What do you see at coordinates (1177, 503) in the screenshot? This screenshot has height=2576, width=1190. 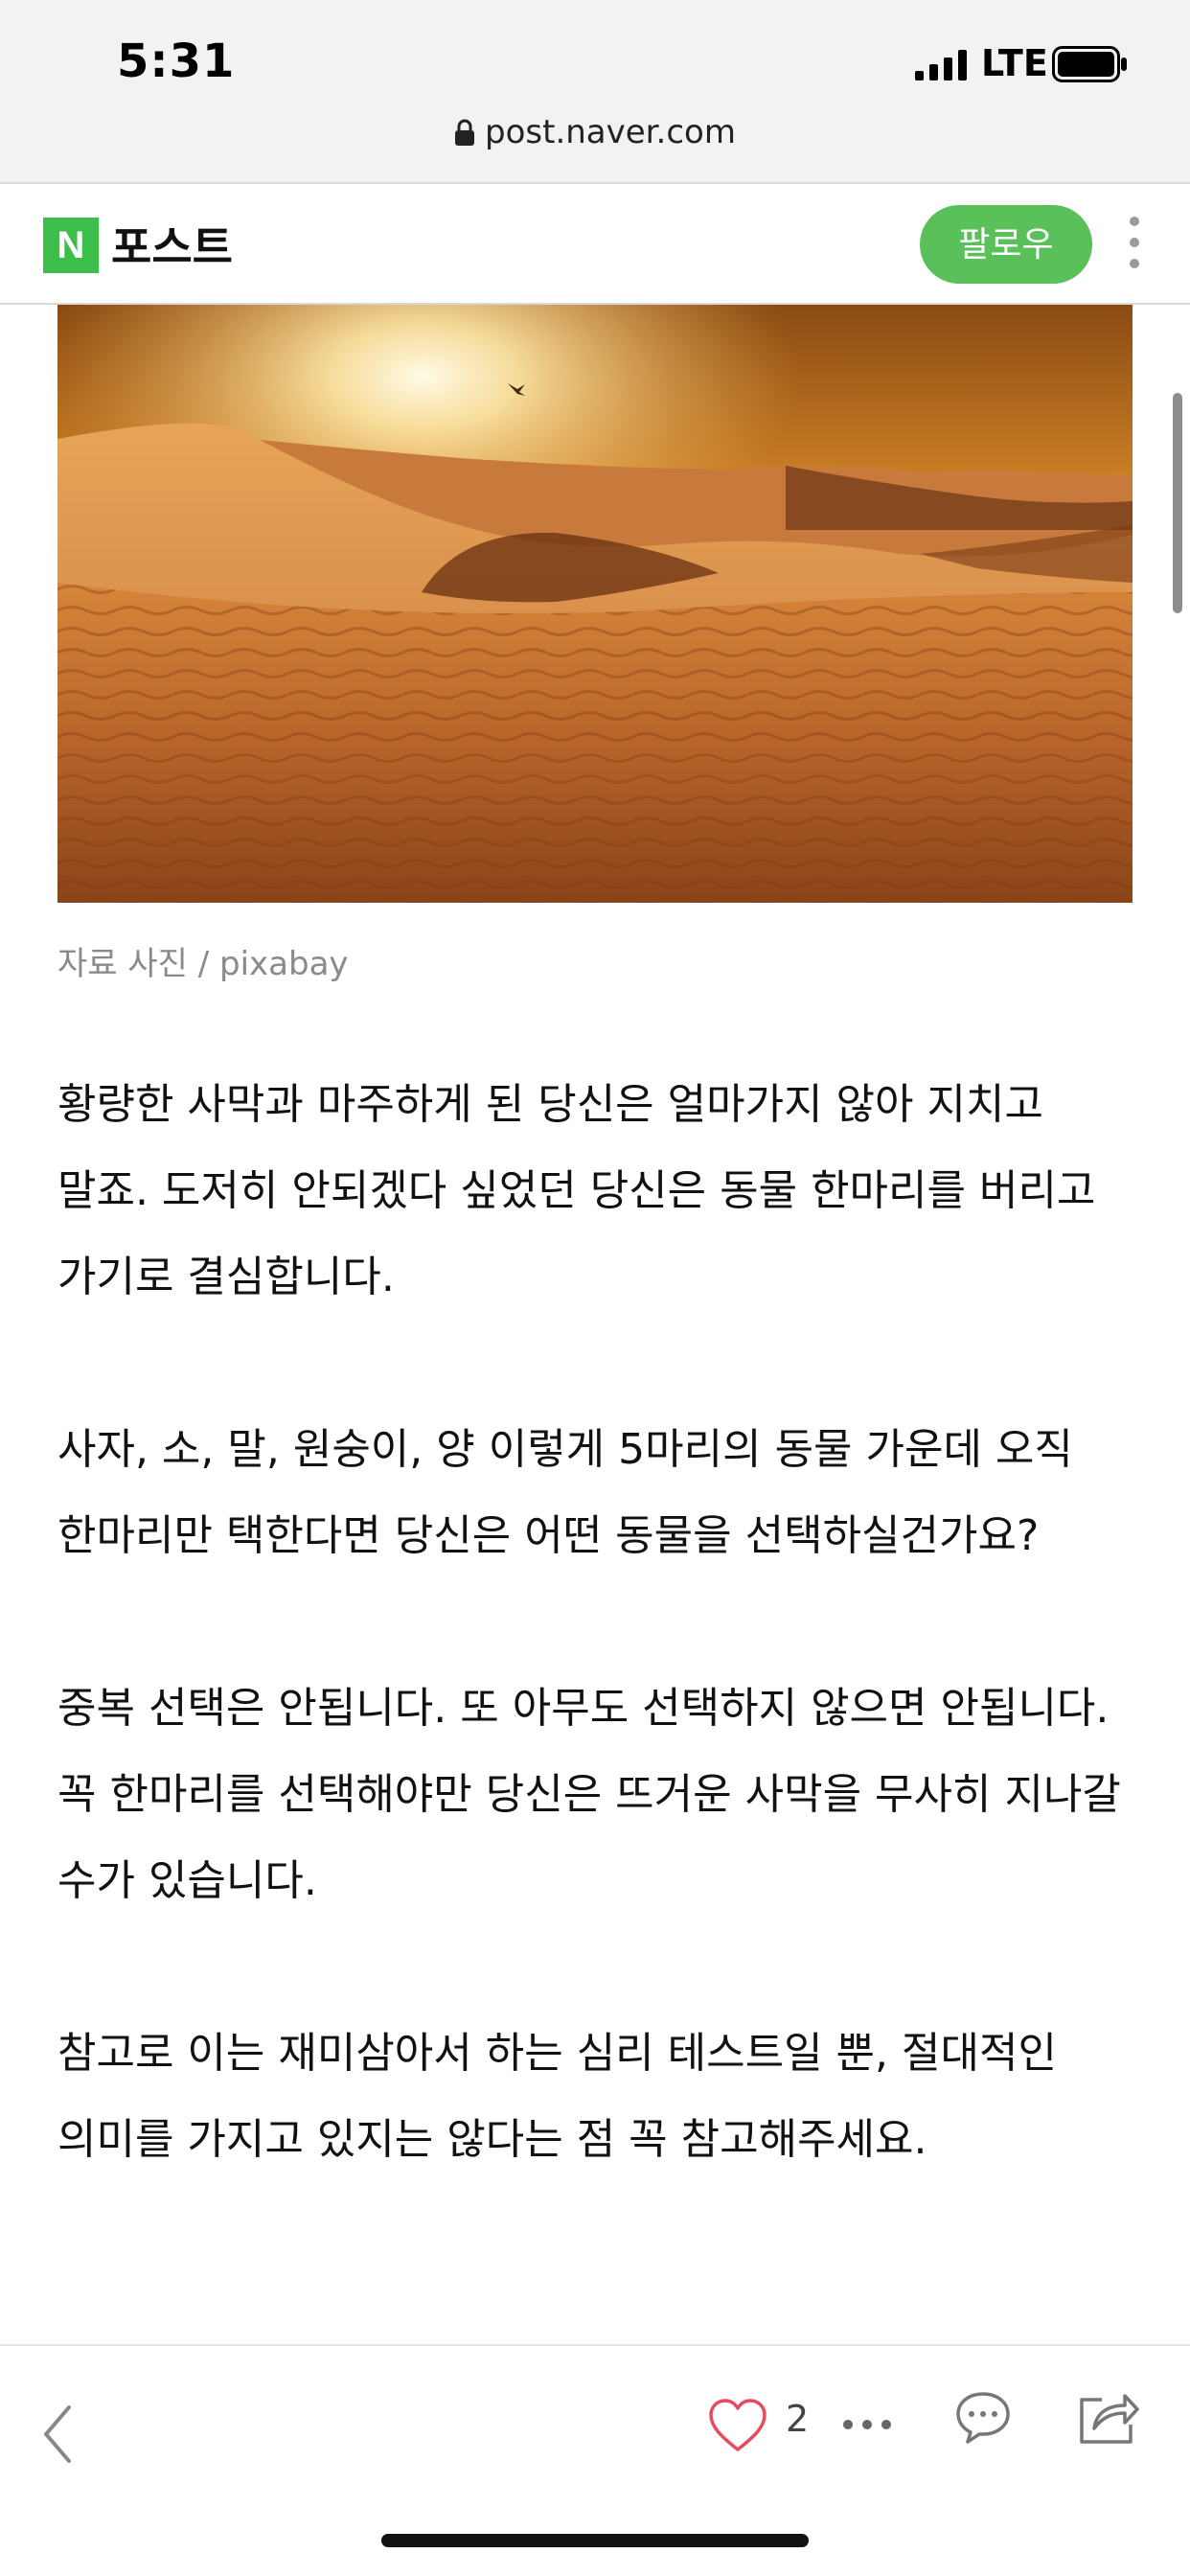 I see `scrollbar-thumb` at bounding box center [1177, 503].